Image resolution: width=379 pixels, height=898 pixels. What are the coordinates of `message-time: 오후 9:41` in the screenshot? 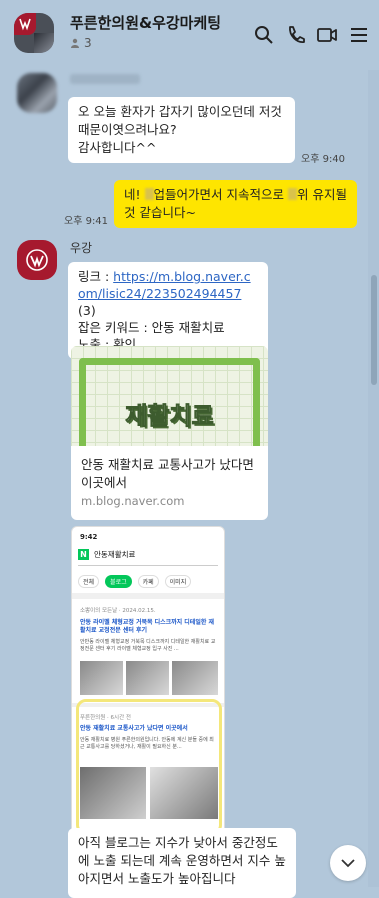 It's located at (86, 221).